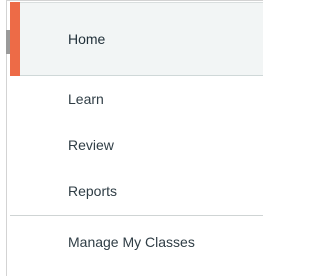  What do you see at coordinates (136, 145) in the screenshot?
I see `nav-item-review: Review` at bounding box center [136, 145].